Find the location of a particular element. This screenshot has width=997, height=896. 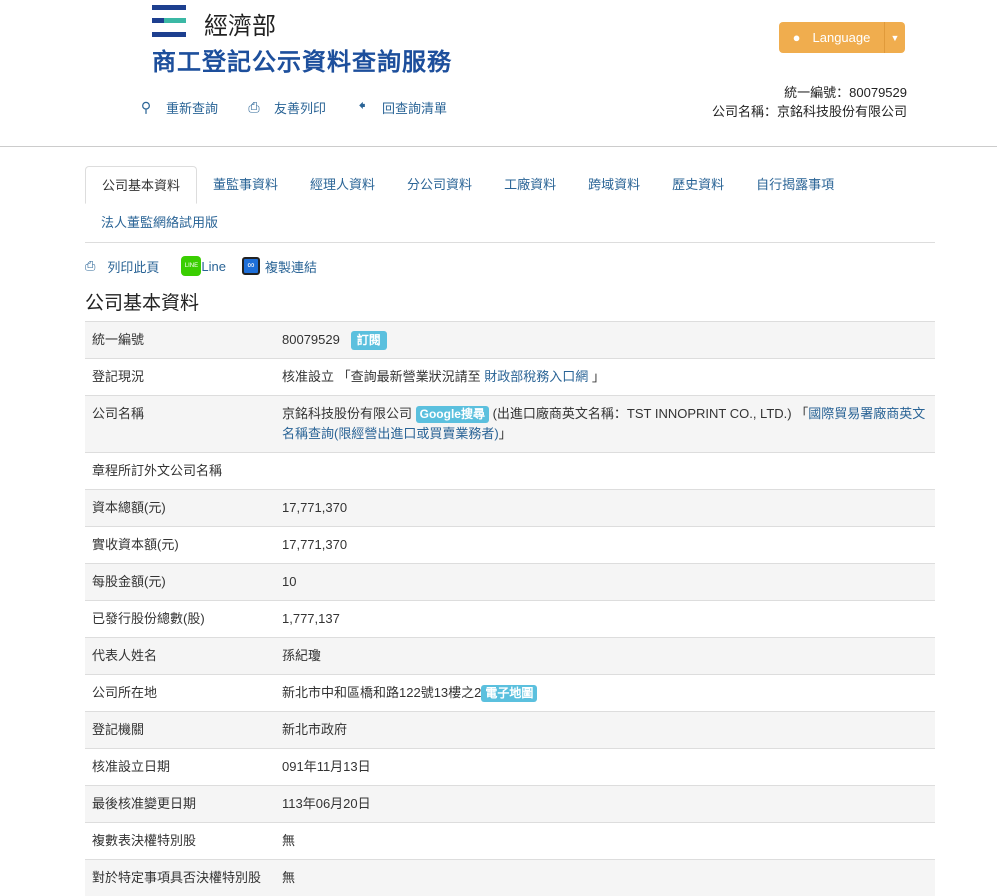

row-label: 核准設立日期 is located at coordinates (180, 767).